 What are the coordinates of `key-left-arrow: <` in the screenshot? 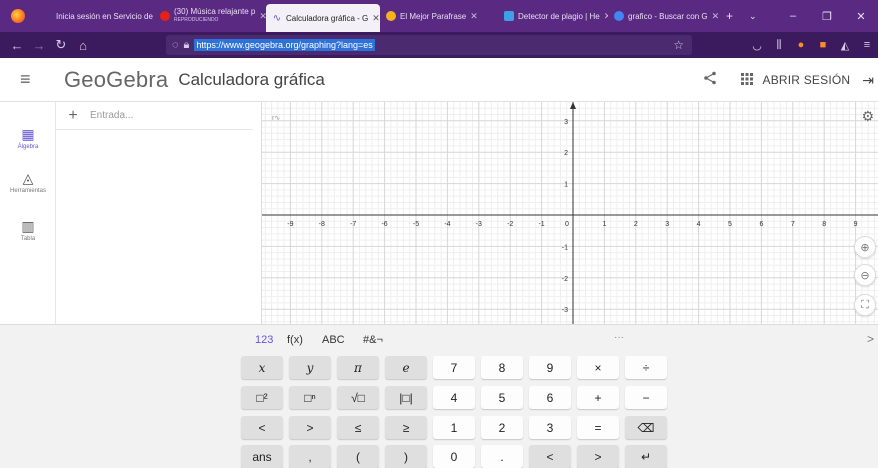 It's located at (550, 456).